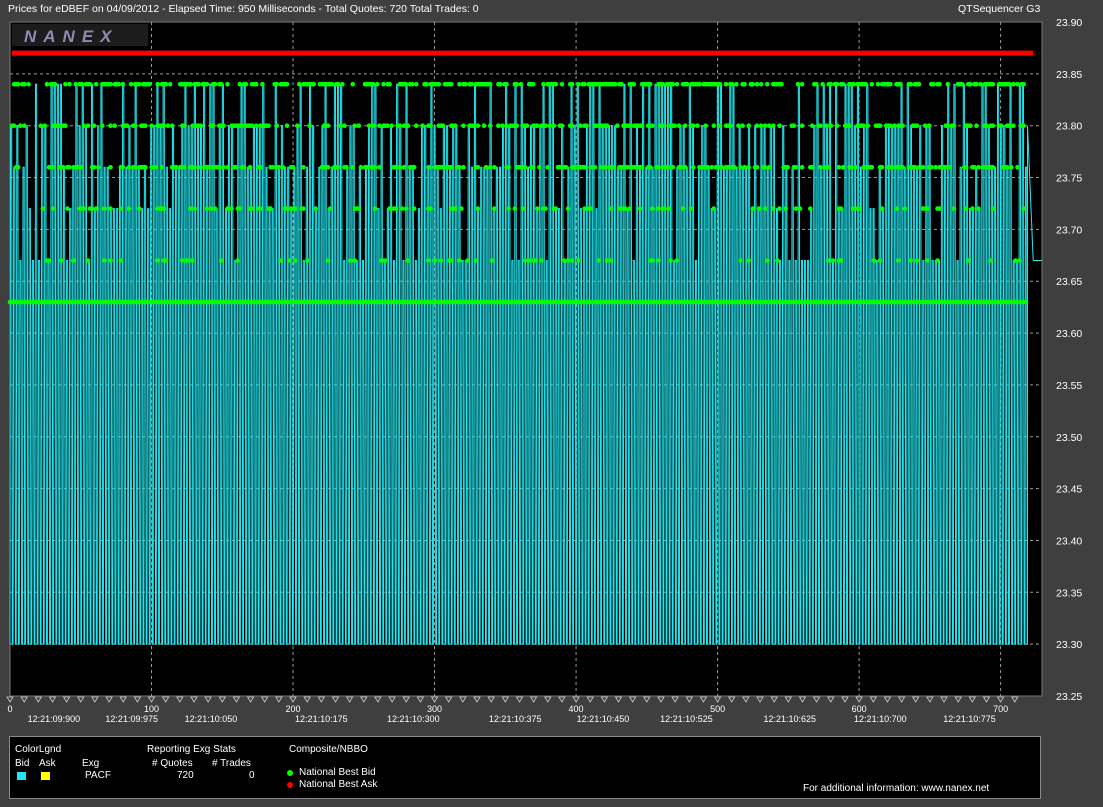 The width and height of the screenshot is (1103, 807). Describe the element at coordinates (1069, 593) in the screenshot. I see `y-tick-label: 23.35` at that location.